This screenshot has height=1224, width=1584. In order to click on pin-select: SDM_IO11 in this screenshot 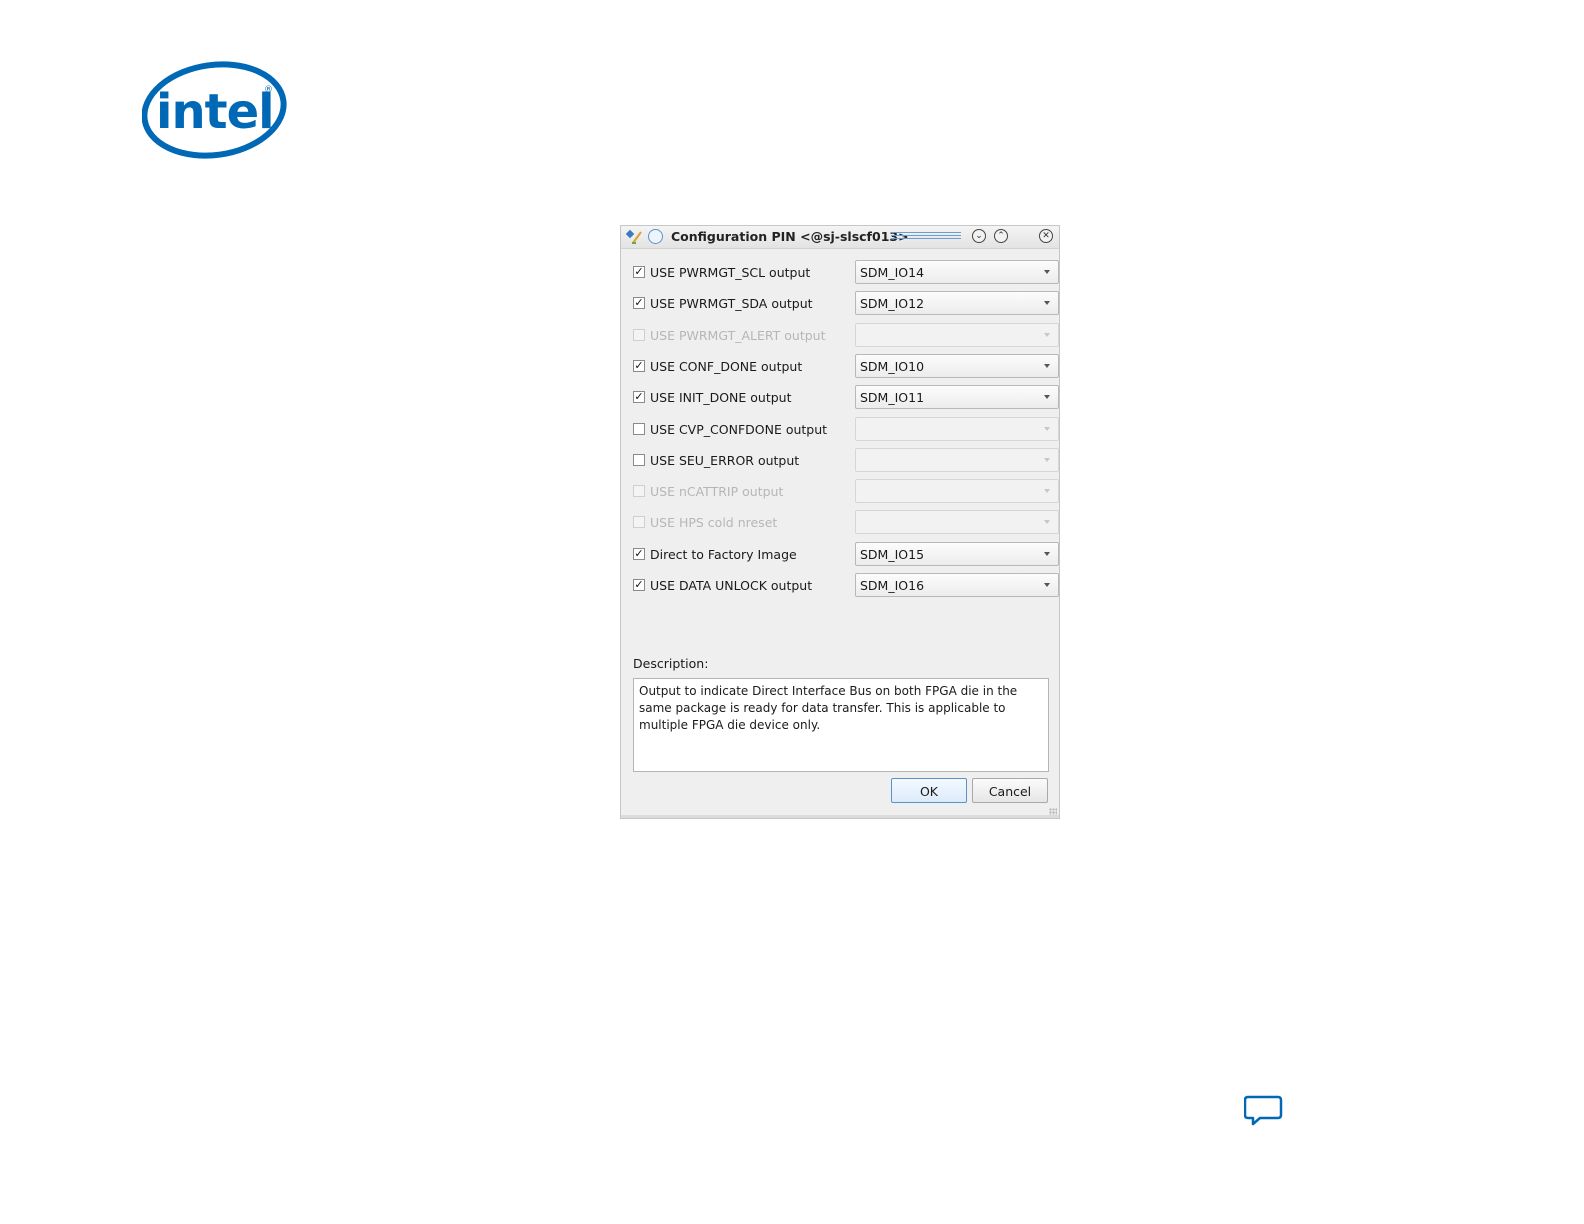, I will do `click(957, 397)`.